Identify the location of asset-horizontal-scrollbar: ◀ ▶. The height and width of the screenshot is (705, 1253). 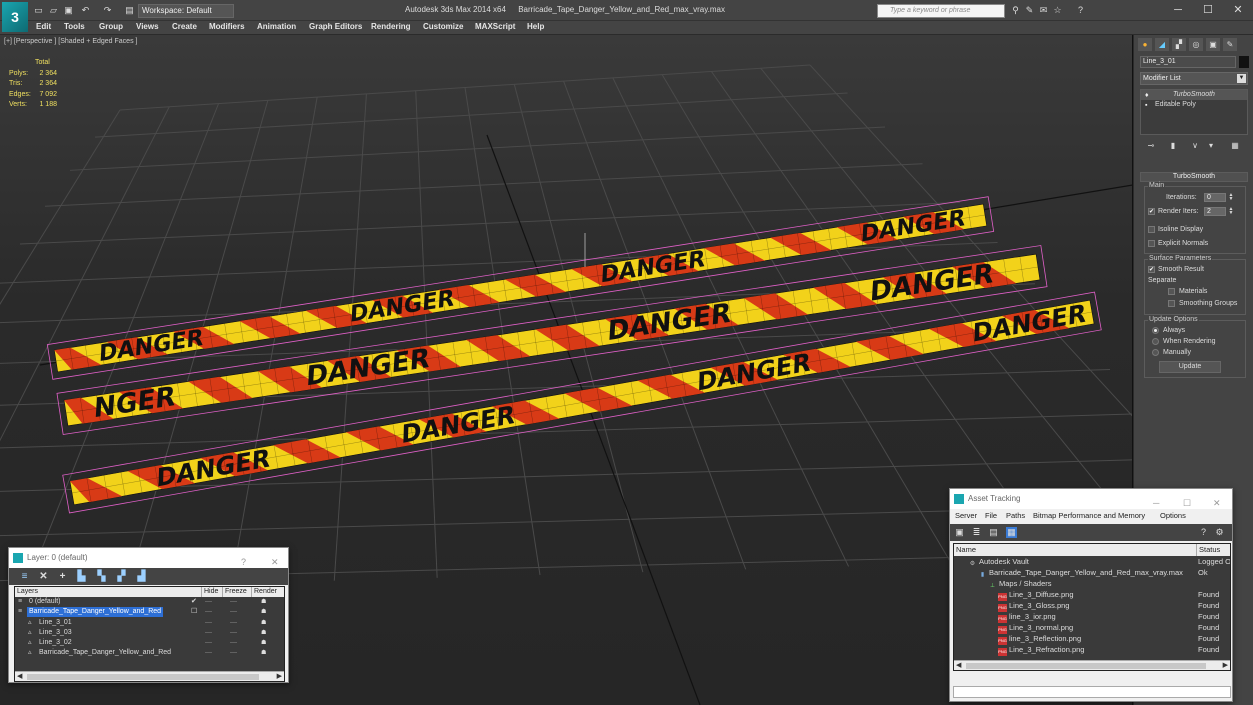
(1092, 665).